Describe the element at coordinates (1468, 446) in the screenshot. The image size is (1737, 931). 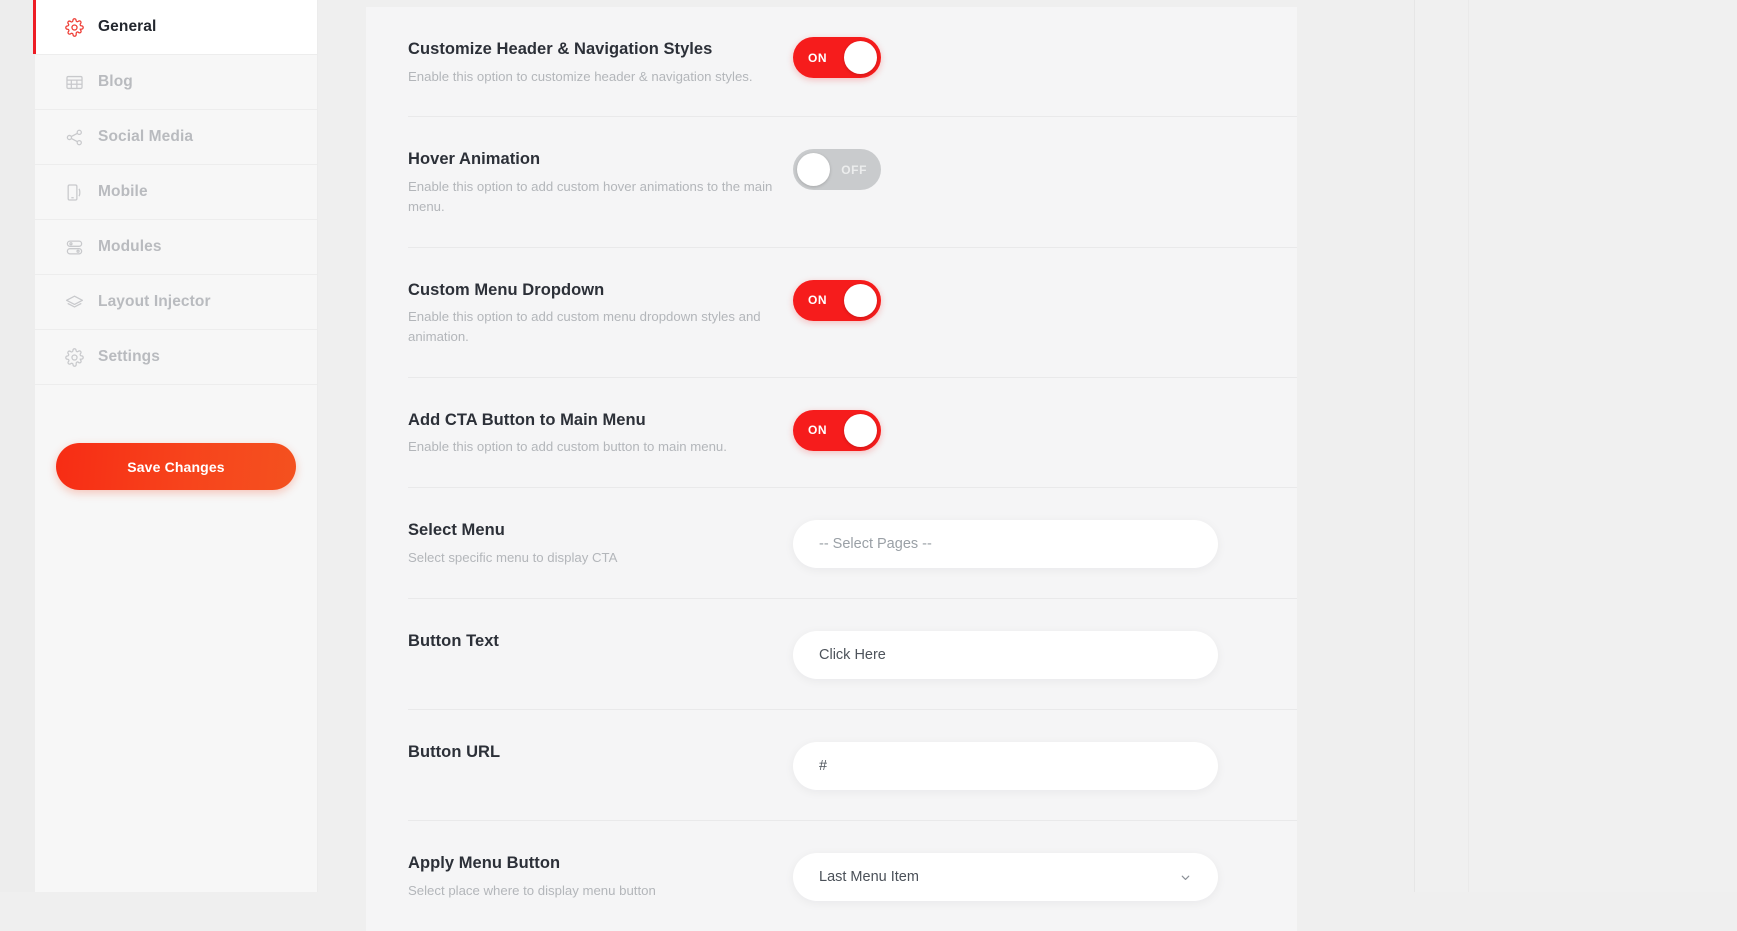
I see `page-right-edge` at that location.